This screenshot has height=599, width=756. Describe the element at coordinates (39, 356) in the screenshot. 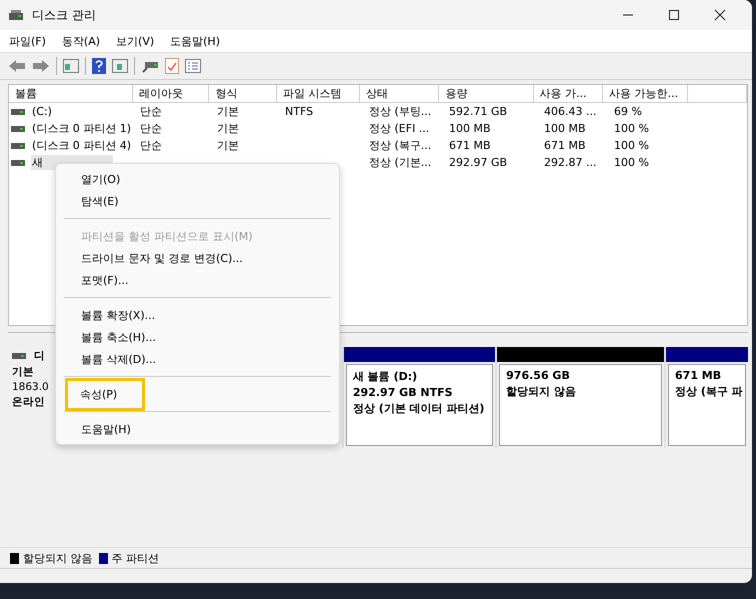

I see `disk-name: 디` at that location.